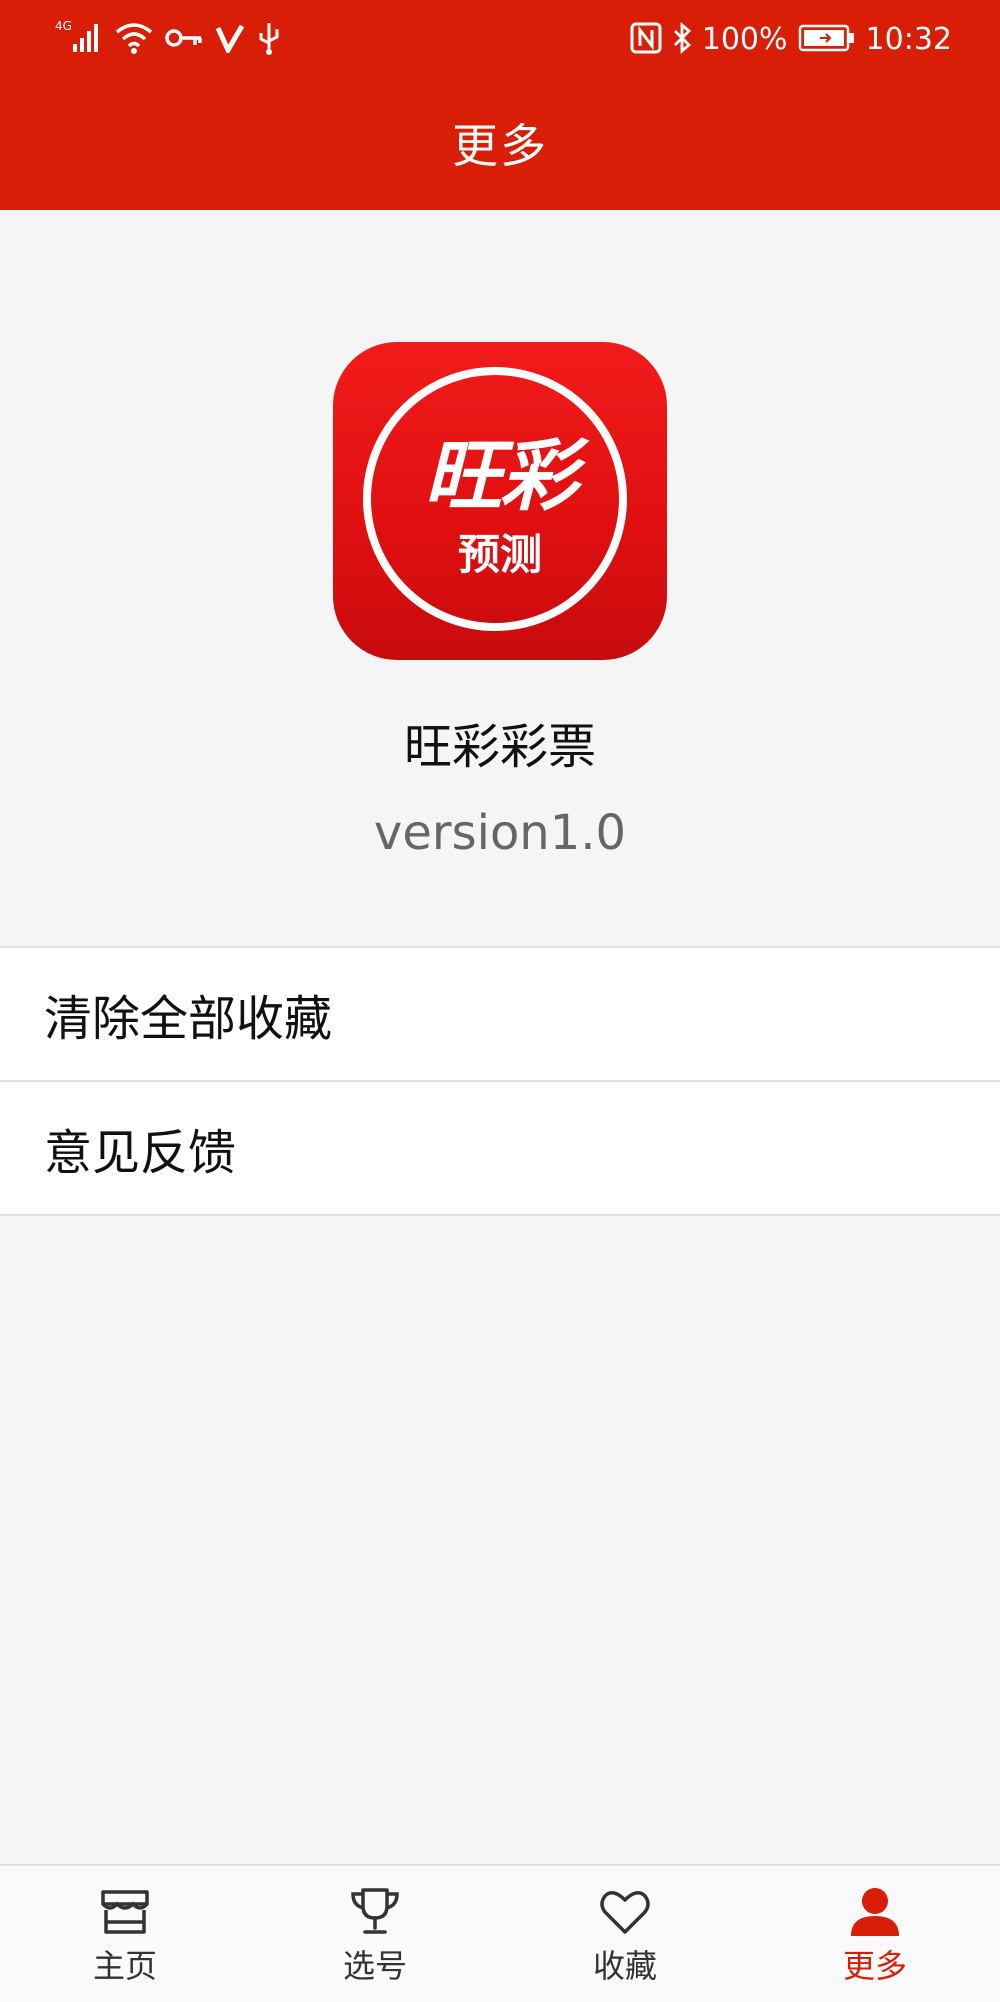 Image resolution: width=1000 pixels, height=2002 pixels. Describe the element at coordinates (269, 40) in the screenshot. I see `usb-icon` at that location.